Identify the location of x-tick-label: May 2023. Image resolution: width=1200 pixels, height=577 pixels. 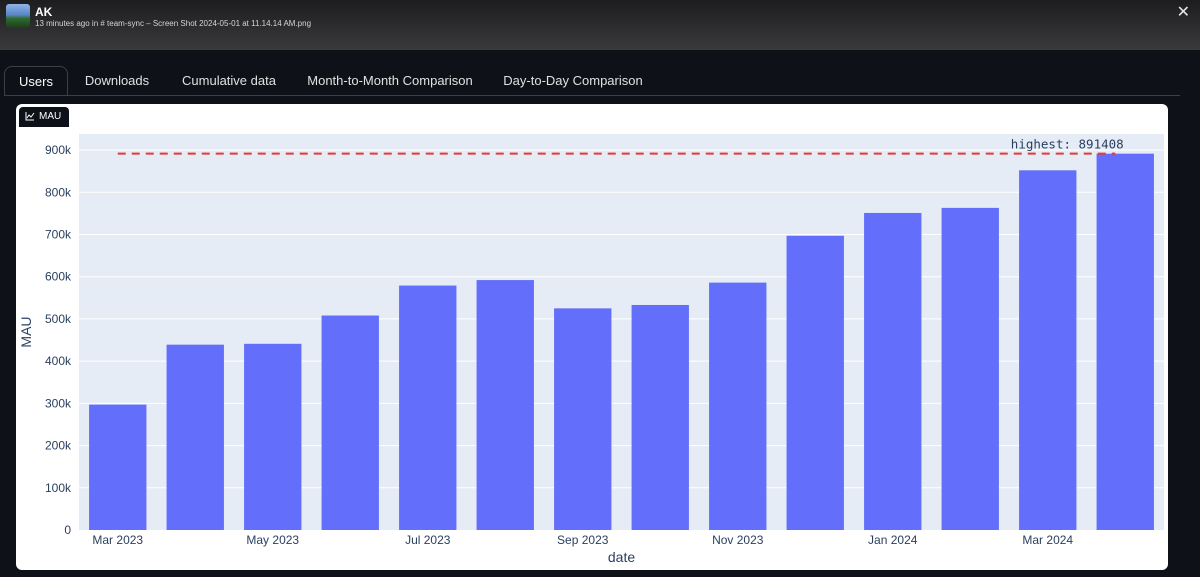
(272, 540).